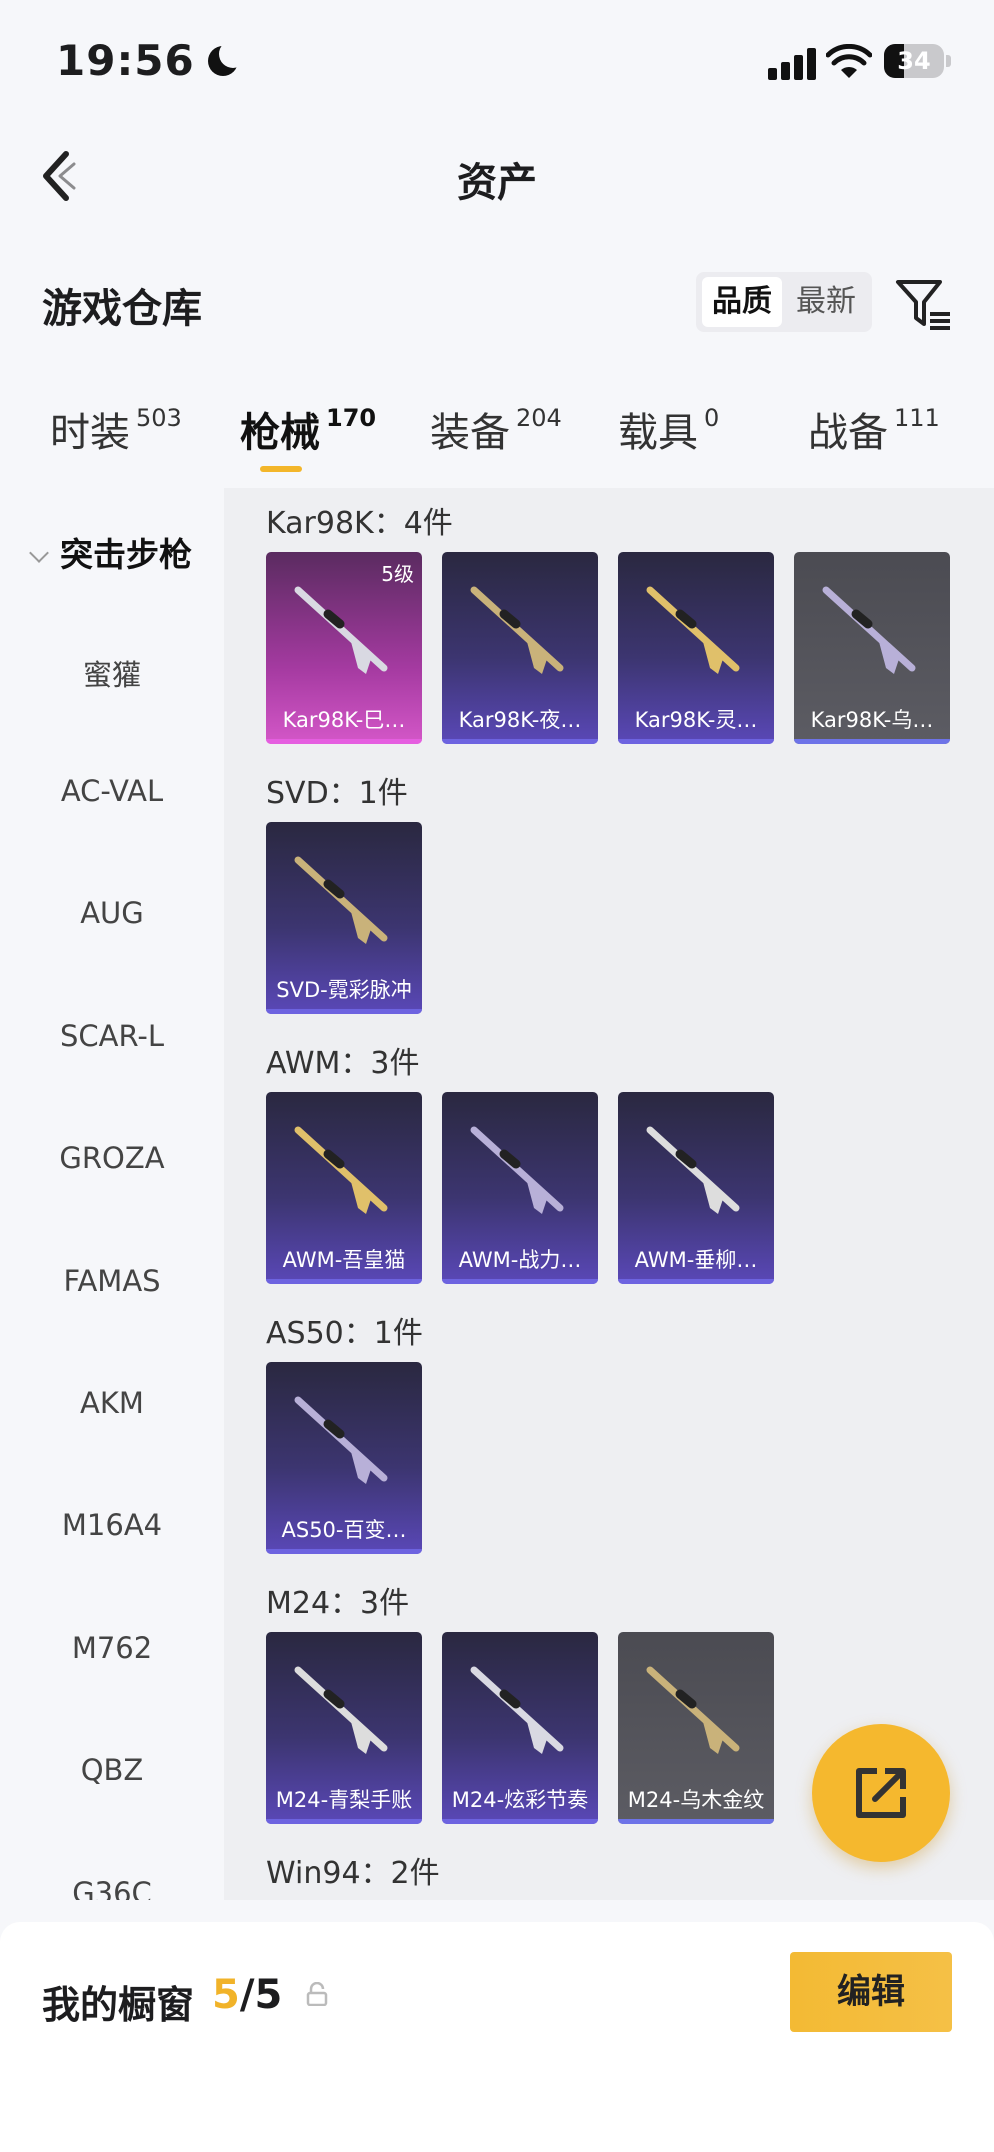 This screenshot has width=994, height=2152. I want to click on category-tabs: 时装 503 枪械 170 装备 204 载具 0 战备 111, so click(497, 440).